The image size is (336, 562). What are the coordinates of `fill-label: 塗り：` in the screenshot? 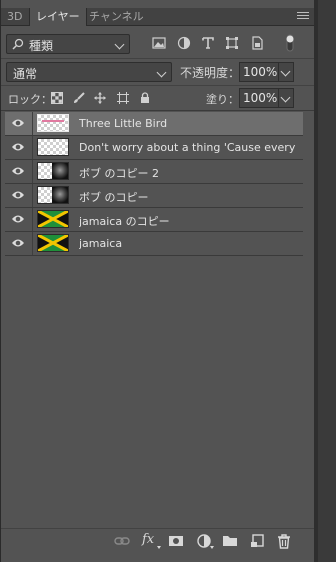 It's located at (222, 99).